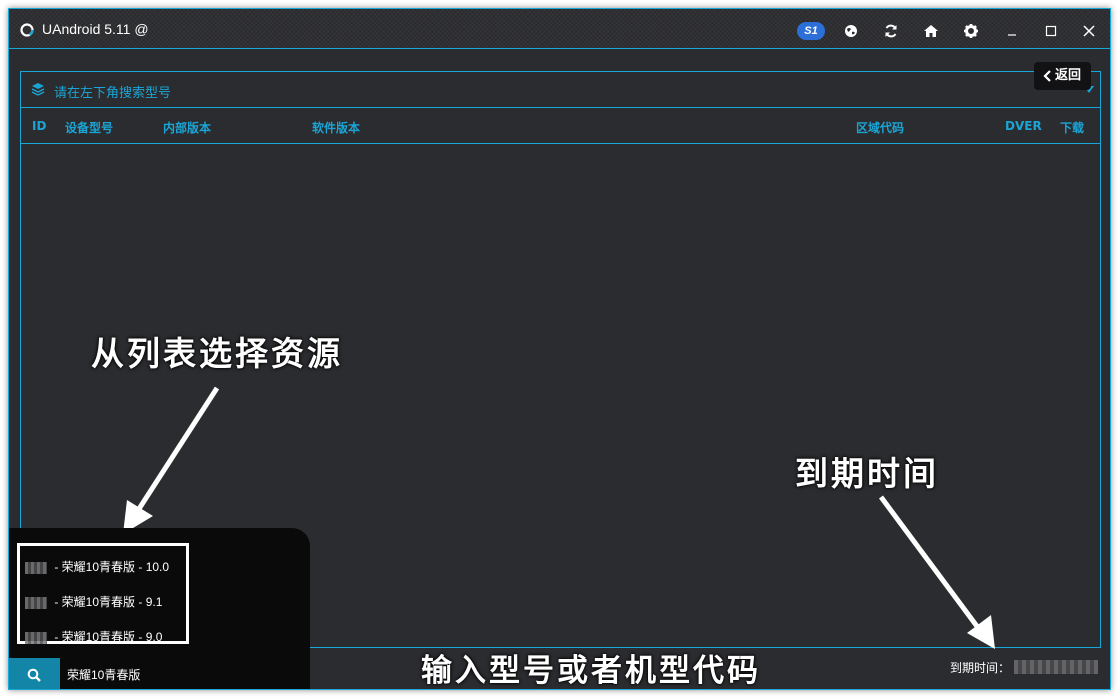 The width and height of the screenshot is (1120, 698). What do you see at coordinates (95, 29) in the screenshot?
I see `app-title: UAndroid 5.11 @` at bounding box center [95, 29].